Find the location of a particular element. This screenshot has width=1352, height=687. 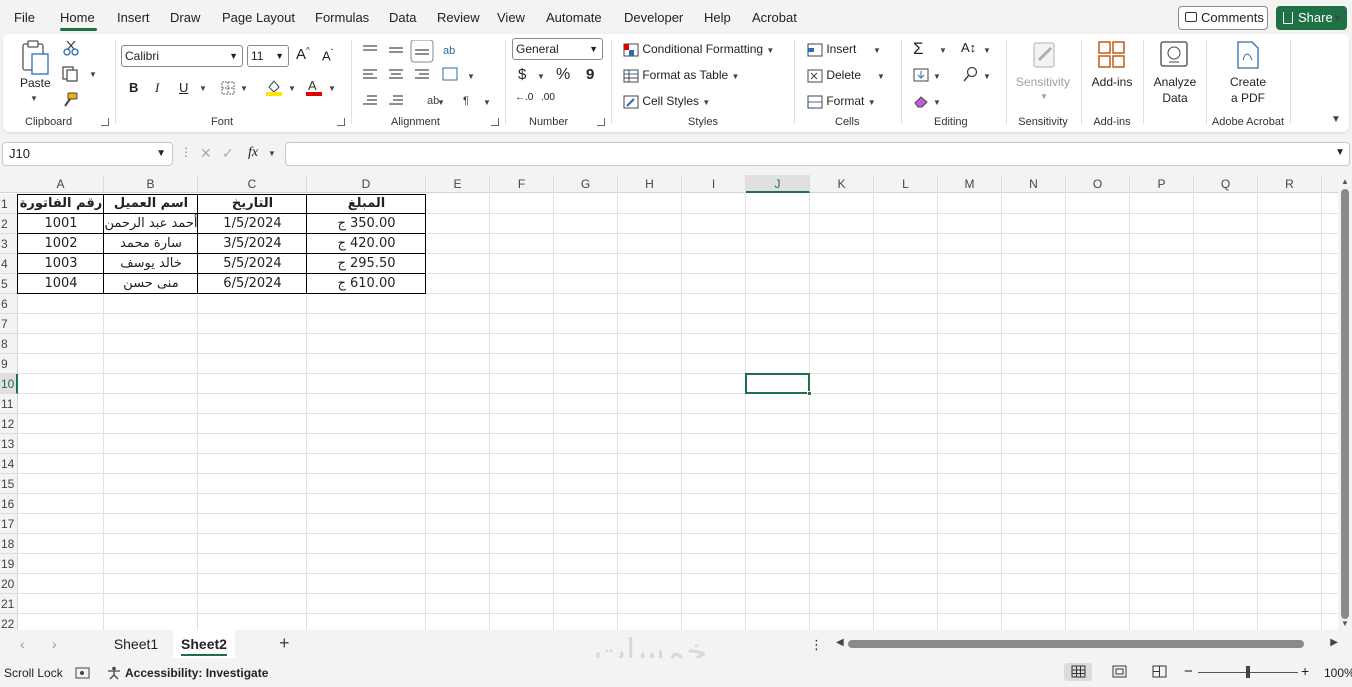

add-ins-button: Add-ins is located at coordinates (1112, 82).